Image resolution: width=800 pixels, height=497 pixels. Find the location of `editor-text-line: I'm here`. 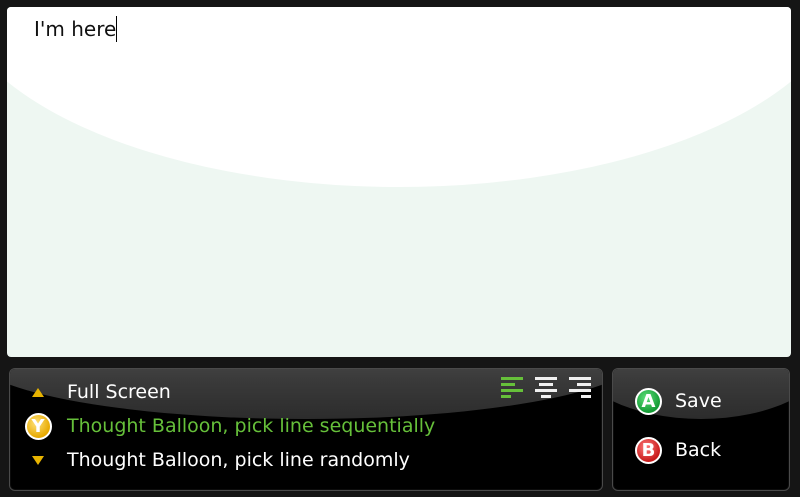

editor-text-line: I'm here is located at coordinates (76, 29).